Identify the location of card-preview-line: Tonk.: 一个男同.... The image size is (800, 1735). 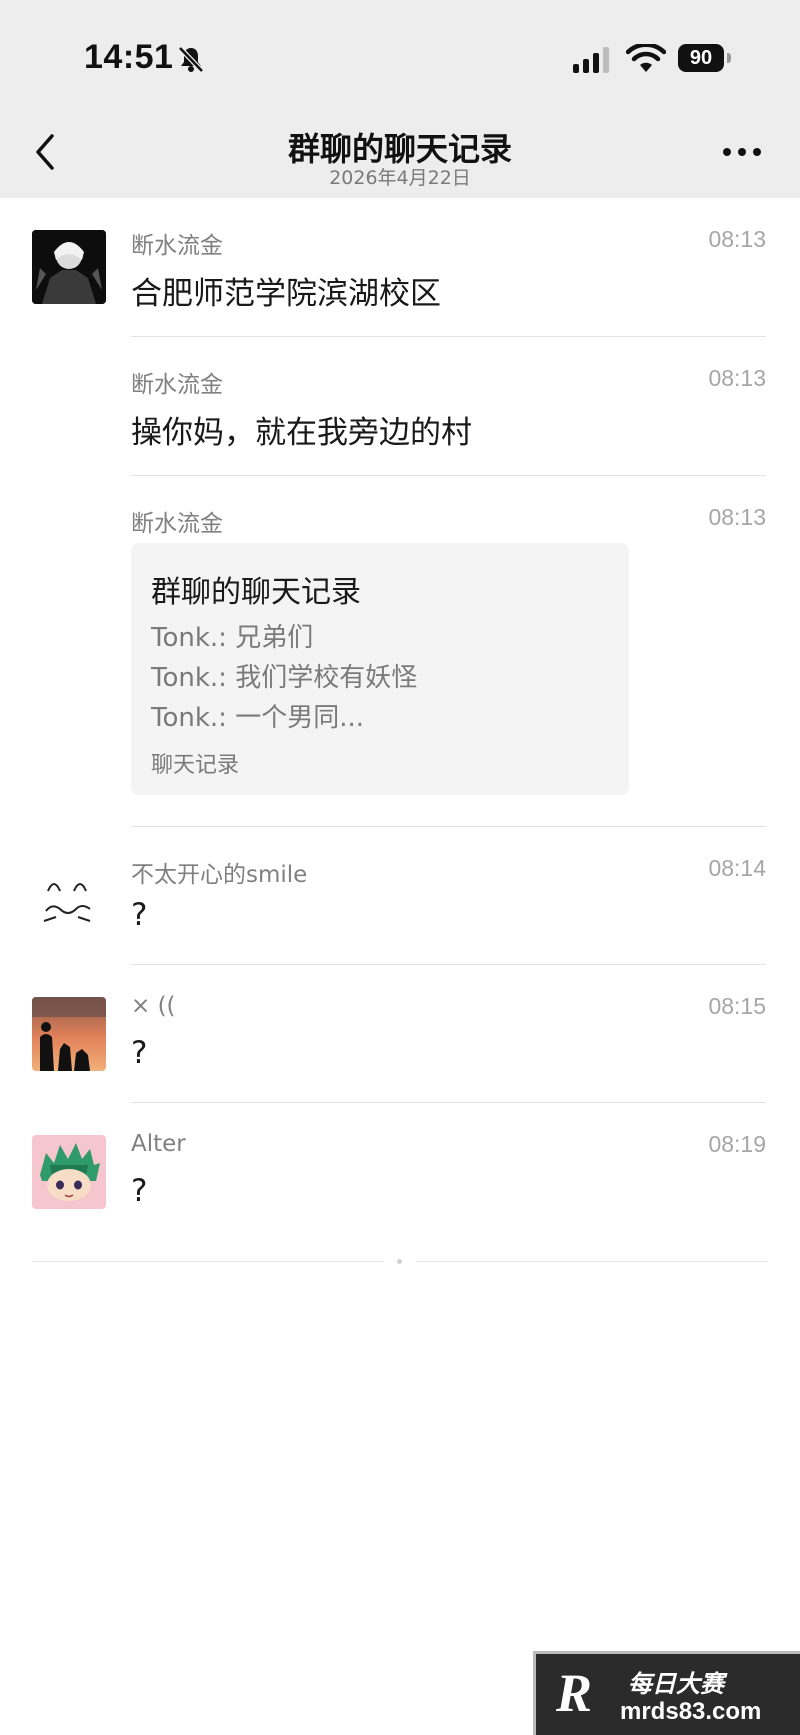
(257, 718).